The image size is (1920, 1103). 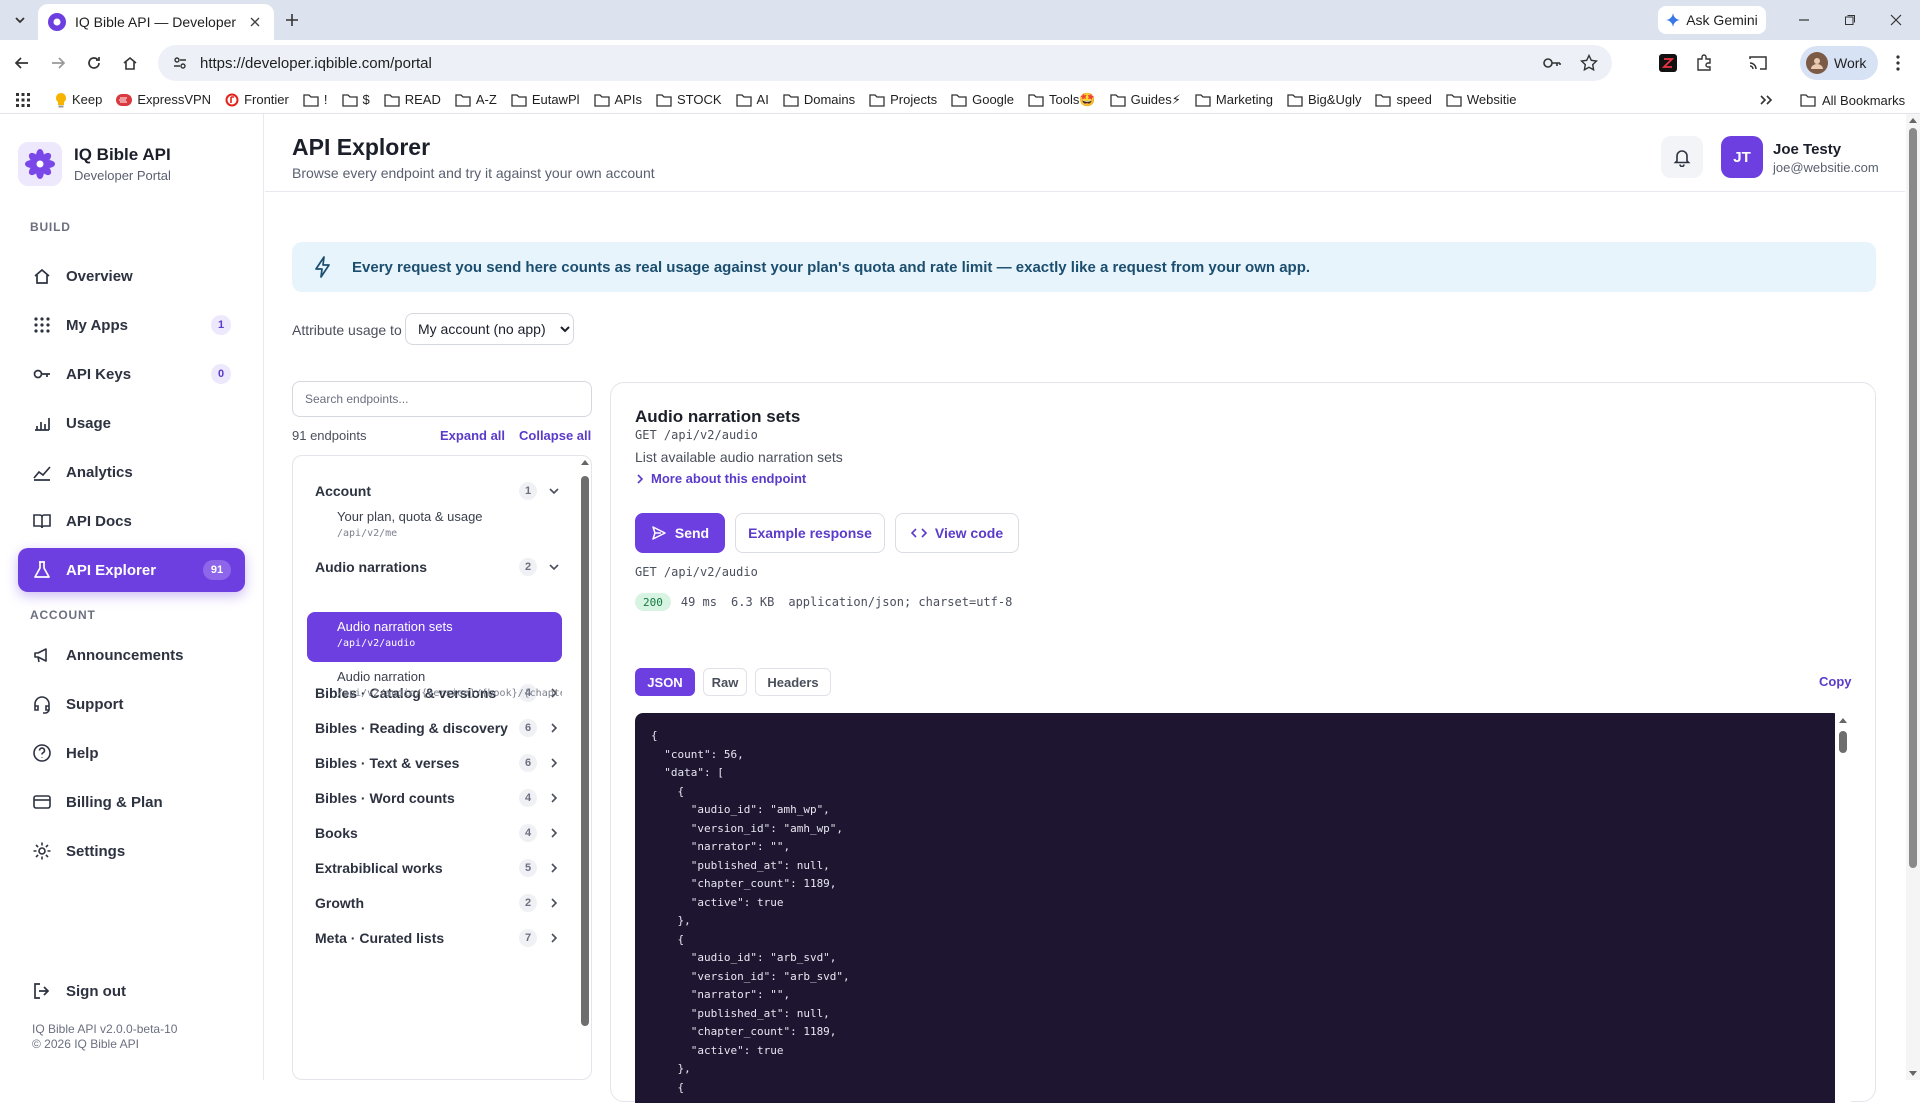 What do you see at coordinates (105, 1029) in the screenshot?
I see `version-text: IQ Bible API v2.0.0-beta-10` at bounding box center [105, 1029].